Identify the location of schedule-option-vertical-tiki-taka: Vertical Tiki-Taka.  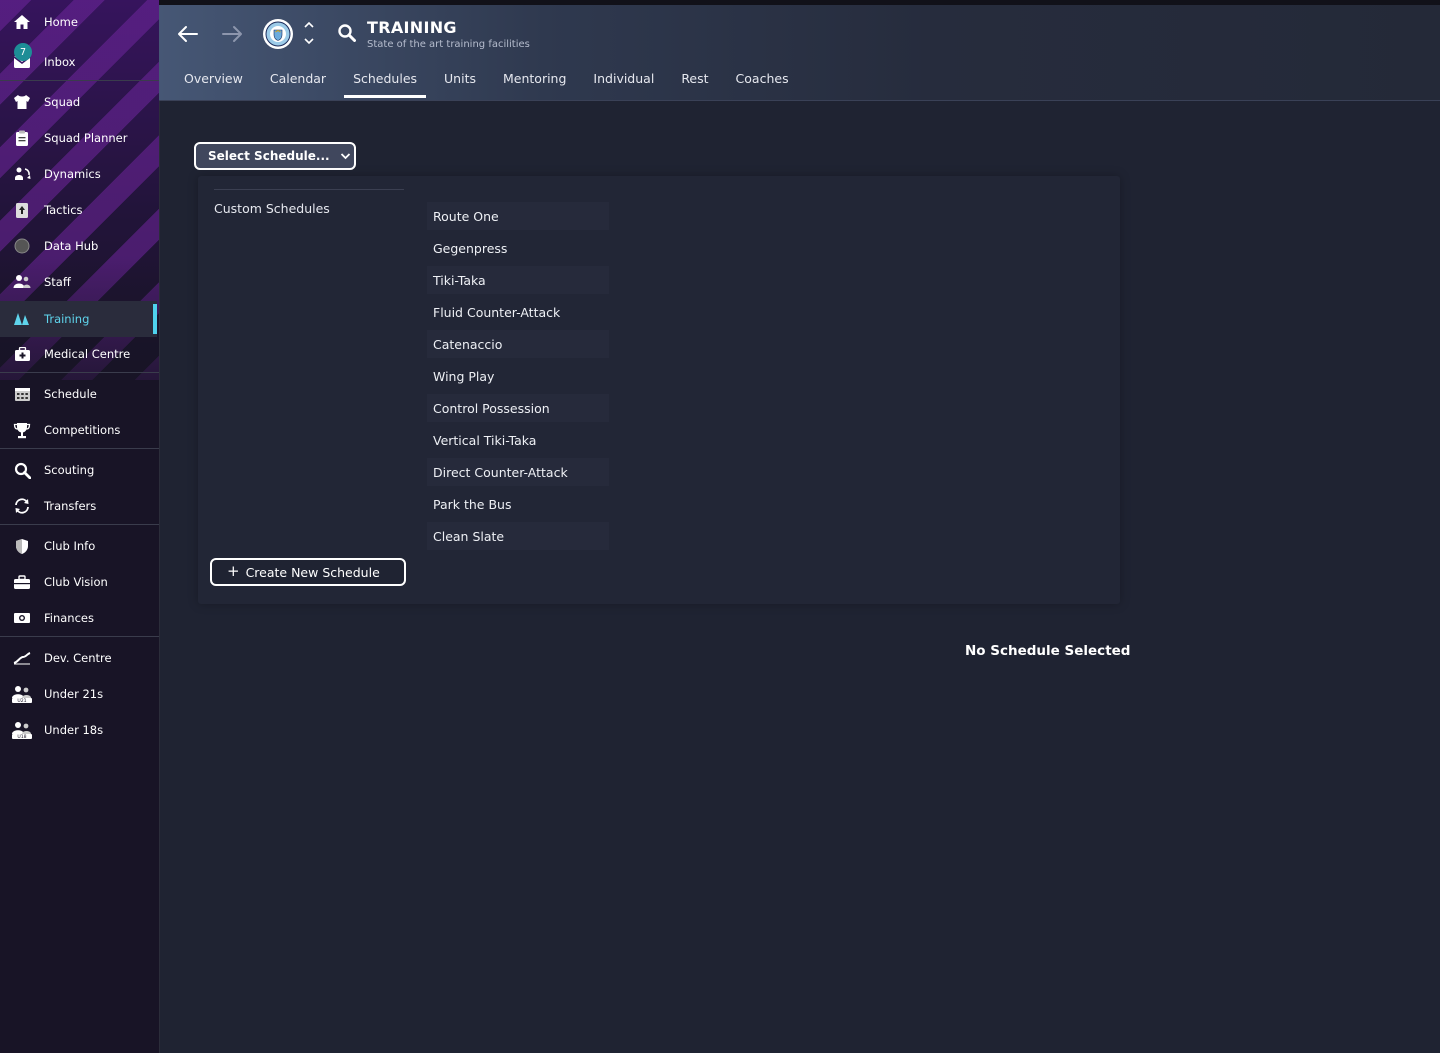
(518, 440).